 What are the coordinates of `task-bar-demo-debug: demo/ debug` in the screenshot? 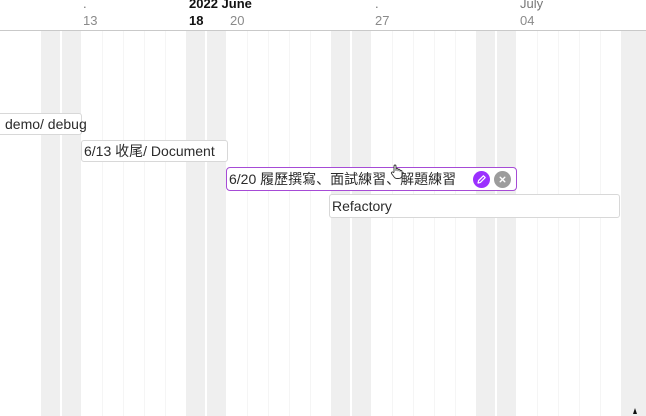 It's located at (43, 124).